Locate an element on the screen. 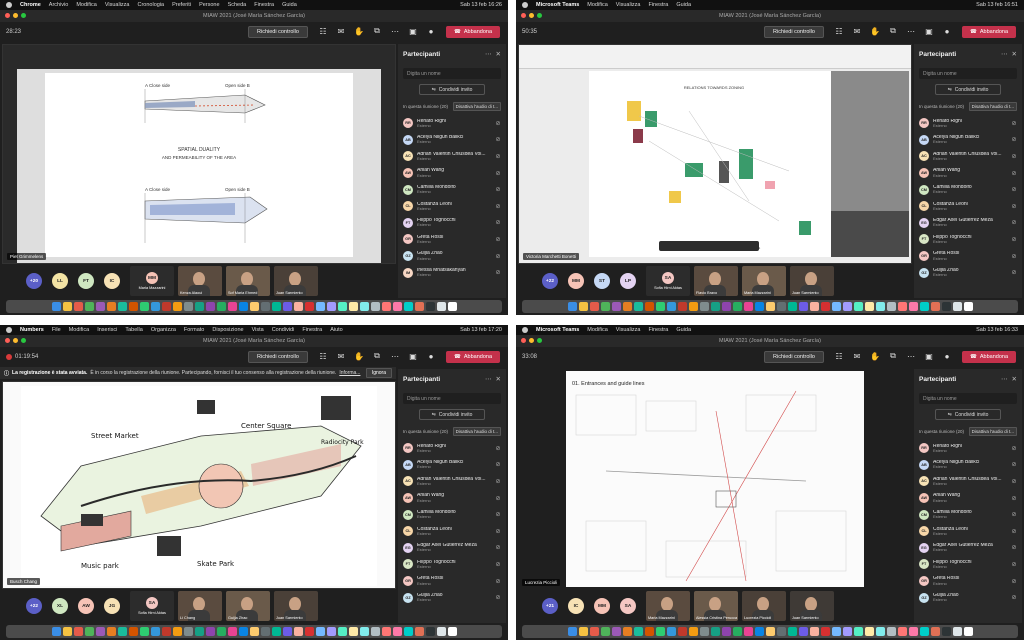 Image resolution: width=1024 pixels, height=640 pixels. menu-item: Tabella is located at coordinates (133, 330).